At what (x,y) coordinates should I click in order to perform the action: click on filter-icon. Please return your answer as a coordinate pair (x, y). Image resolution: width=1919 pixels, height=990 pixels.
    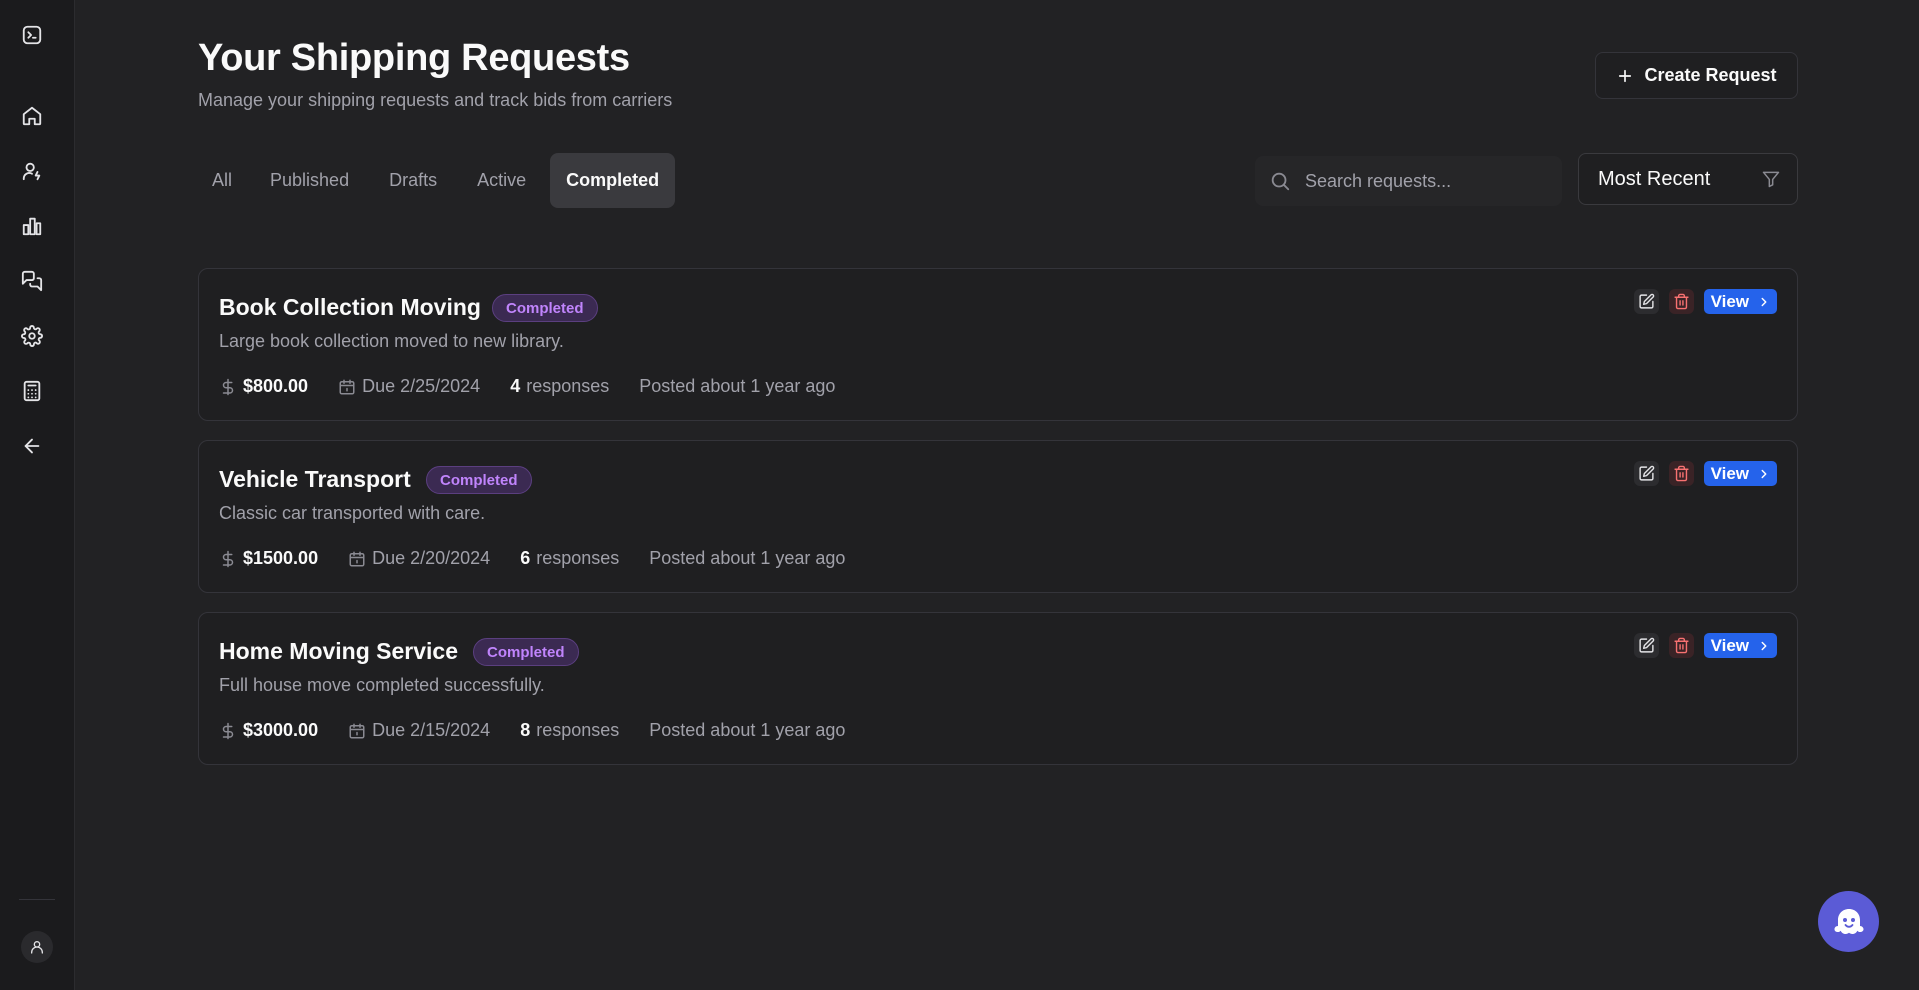
    Looking at the image, I should click on (1771, 179).